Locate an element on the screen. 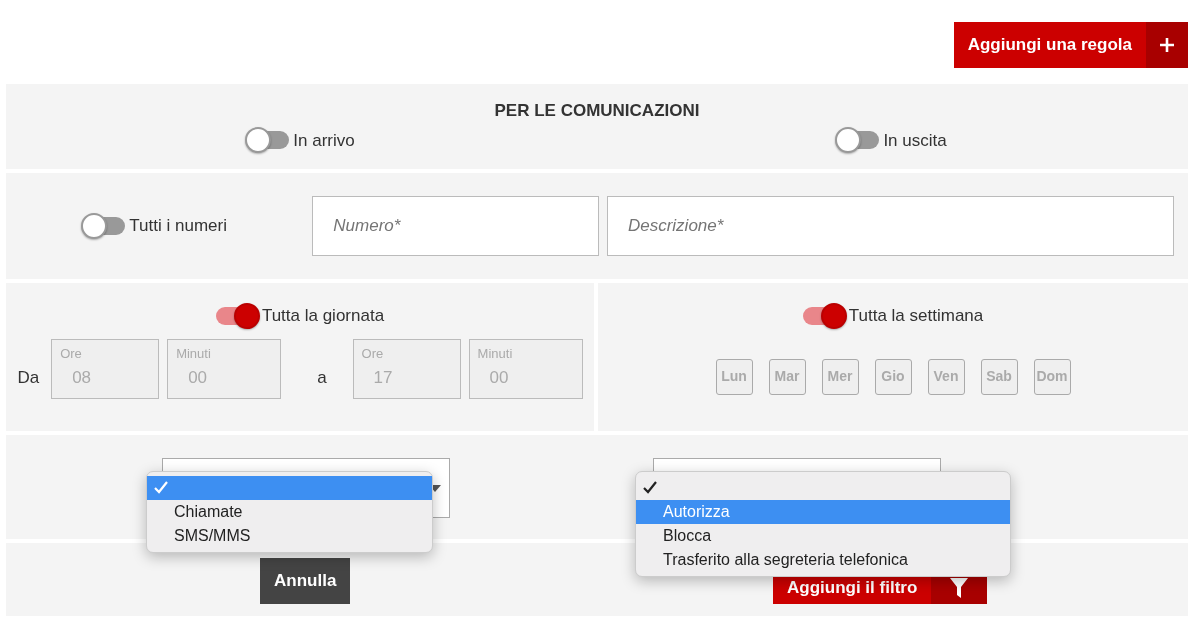 The image size is (1200, 632). plus-icon is located at coordinates (1167, 45).